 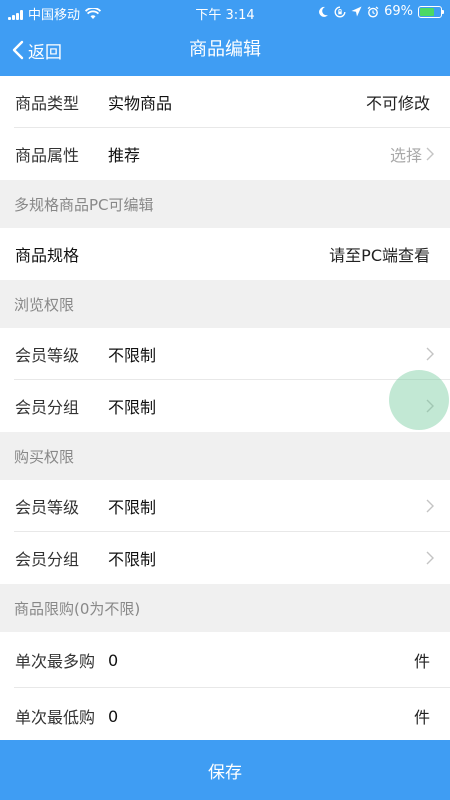 What do you see at coordinates (113, 660) in the screenshot?
I see `max-purchase-input: 0` at bounding box center [113, 660].